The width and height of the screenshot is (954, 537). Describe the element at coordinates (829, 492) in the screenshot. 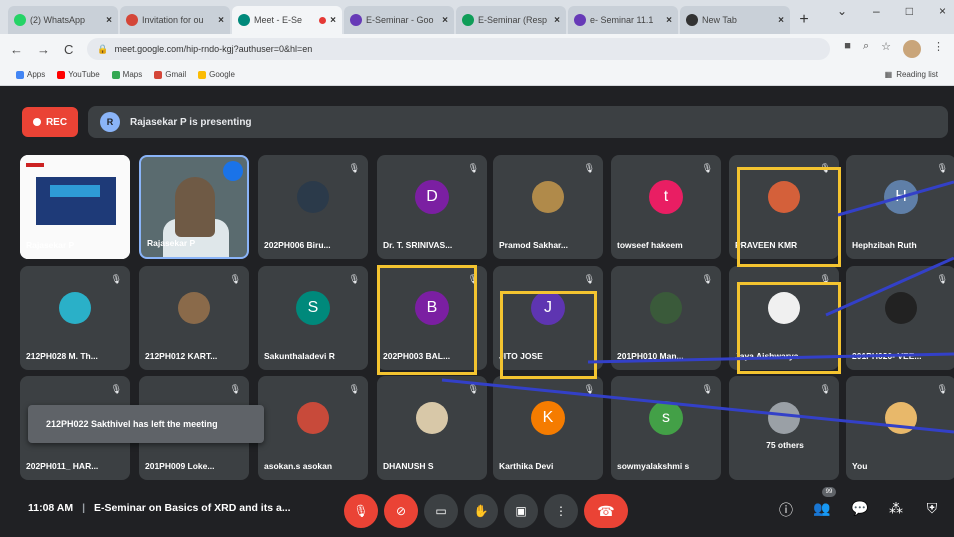

I see `participant-count-badge: 99` at that location.